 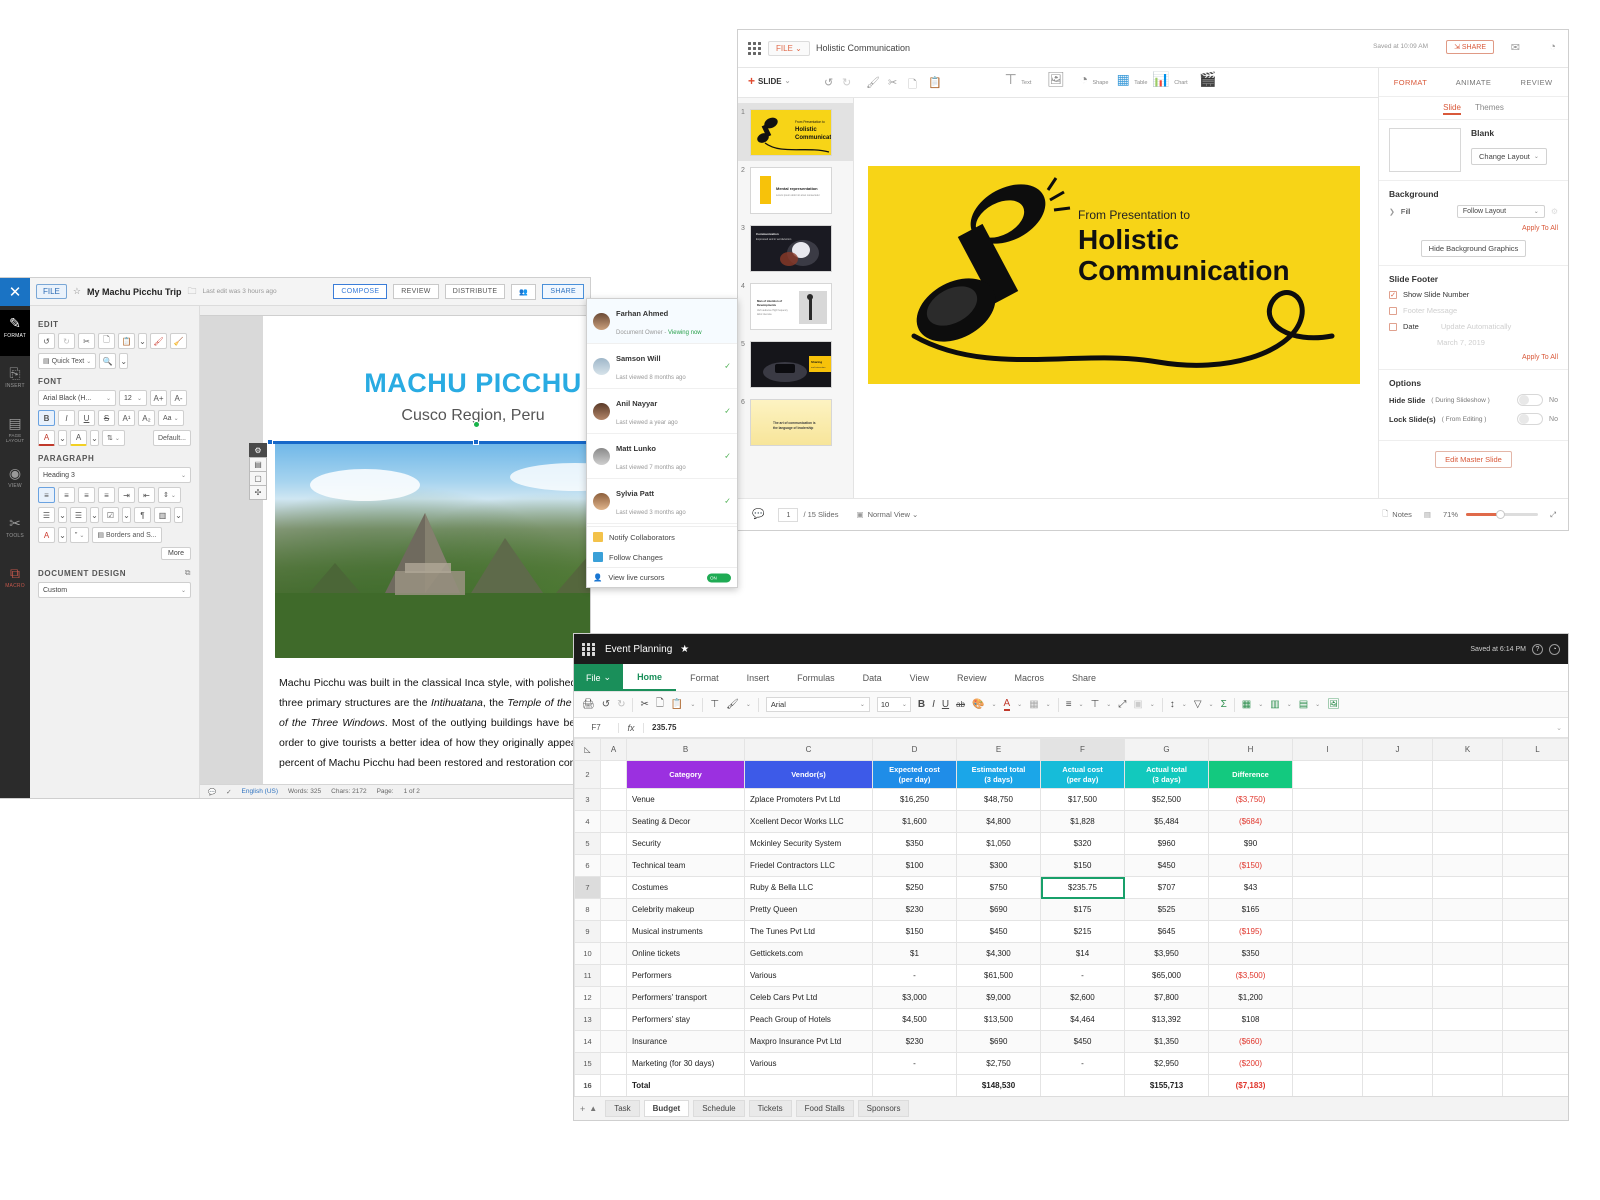 I want to click on cell-actual-total: $2,950, so click(x=1166, y=1063).